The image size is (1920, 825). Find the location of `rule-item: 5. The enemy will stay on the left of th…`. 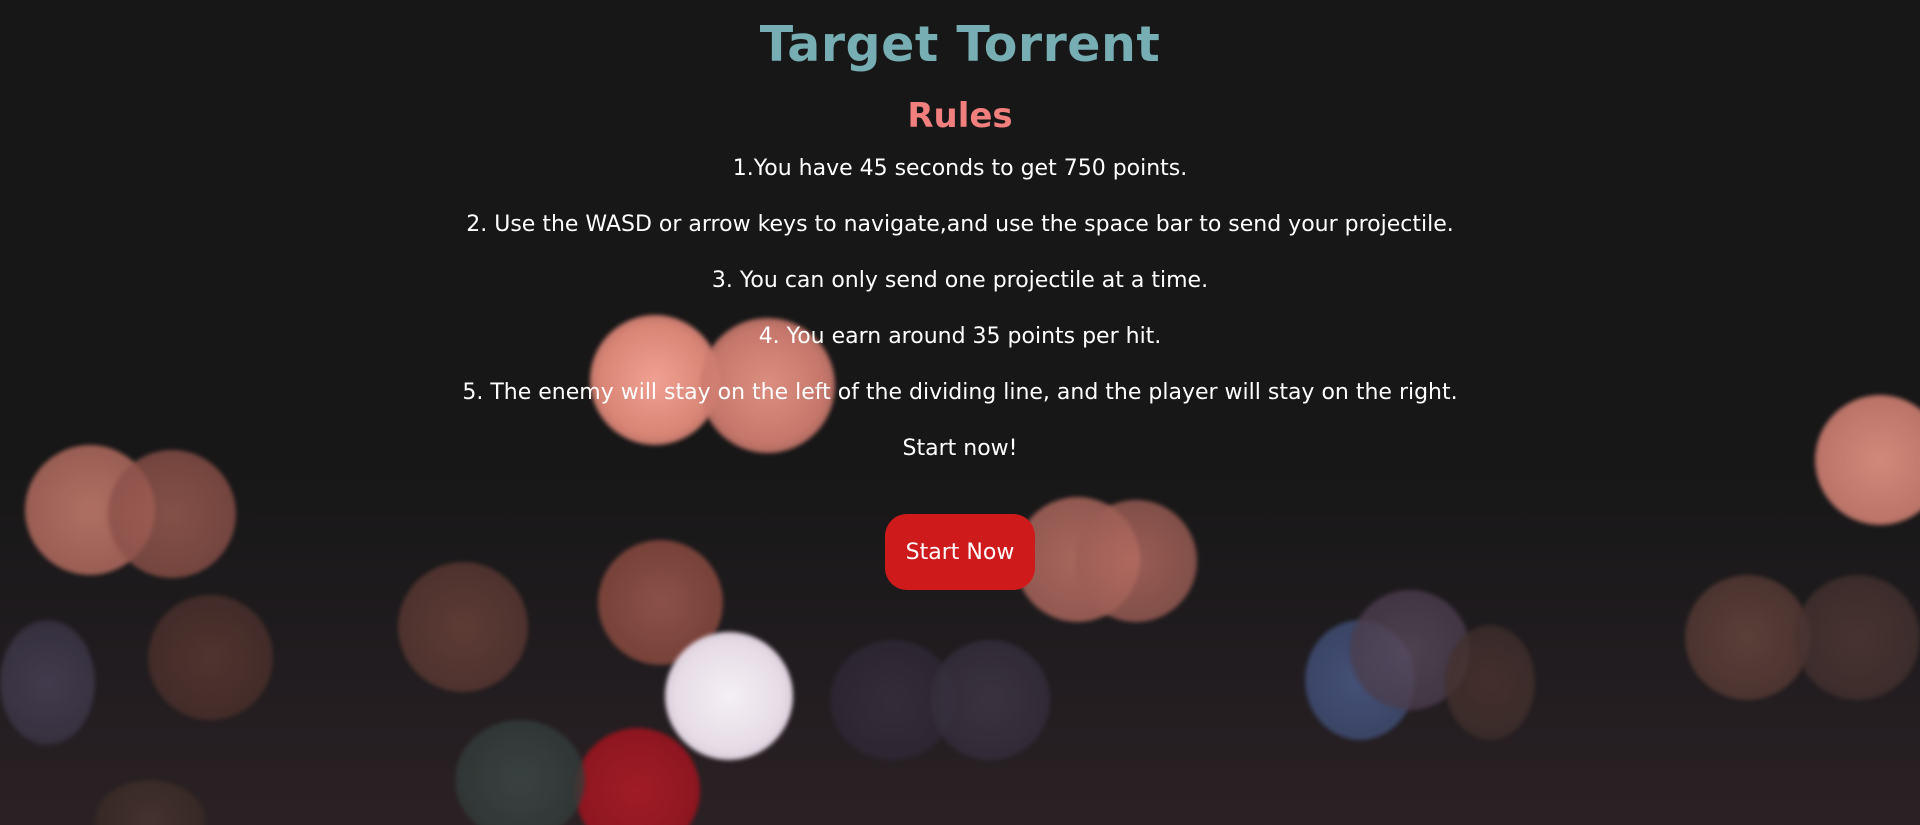

rule-item: 5. The enemy will stay on the left of th… is located at coordinates (960, 392).